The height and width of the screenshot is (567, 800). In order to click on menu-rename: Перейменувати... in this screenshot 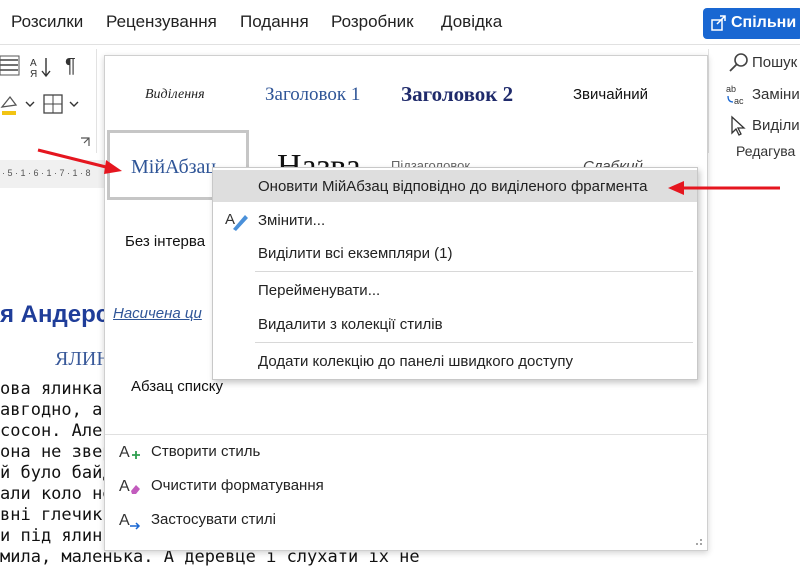, I will do `click(455, 290)`.